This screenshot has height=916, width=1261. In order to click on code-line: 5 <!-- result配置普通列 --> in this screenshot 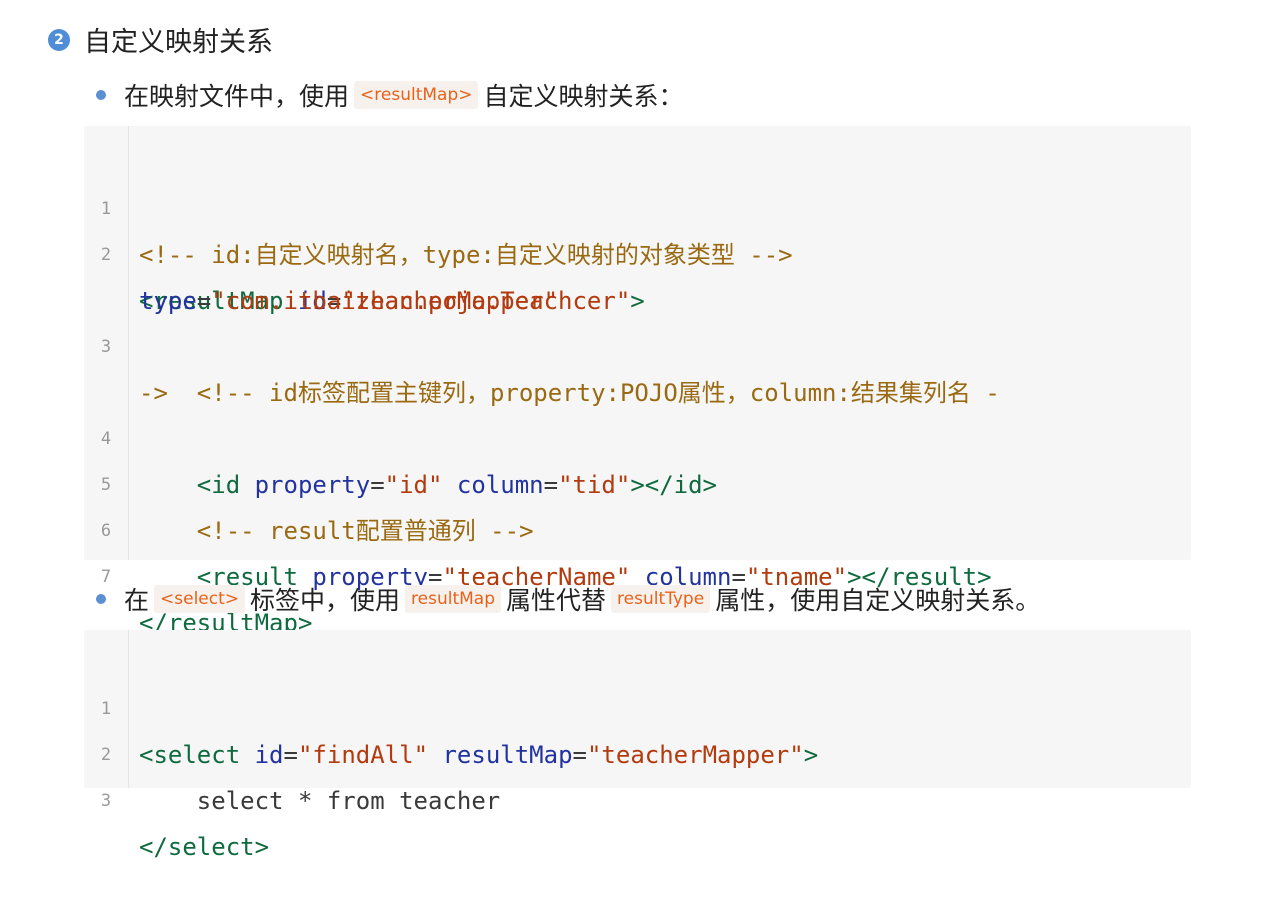, I will do `click(637, 480)`.